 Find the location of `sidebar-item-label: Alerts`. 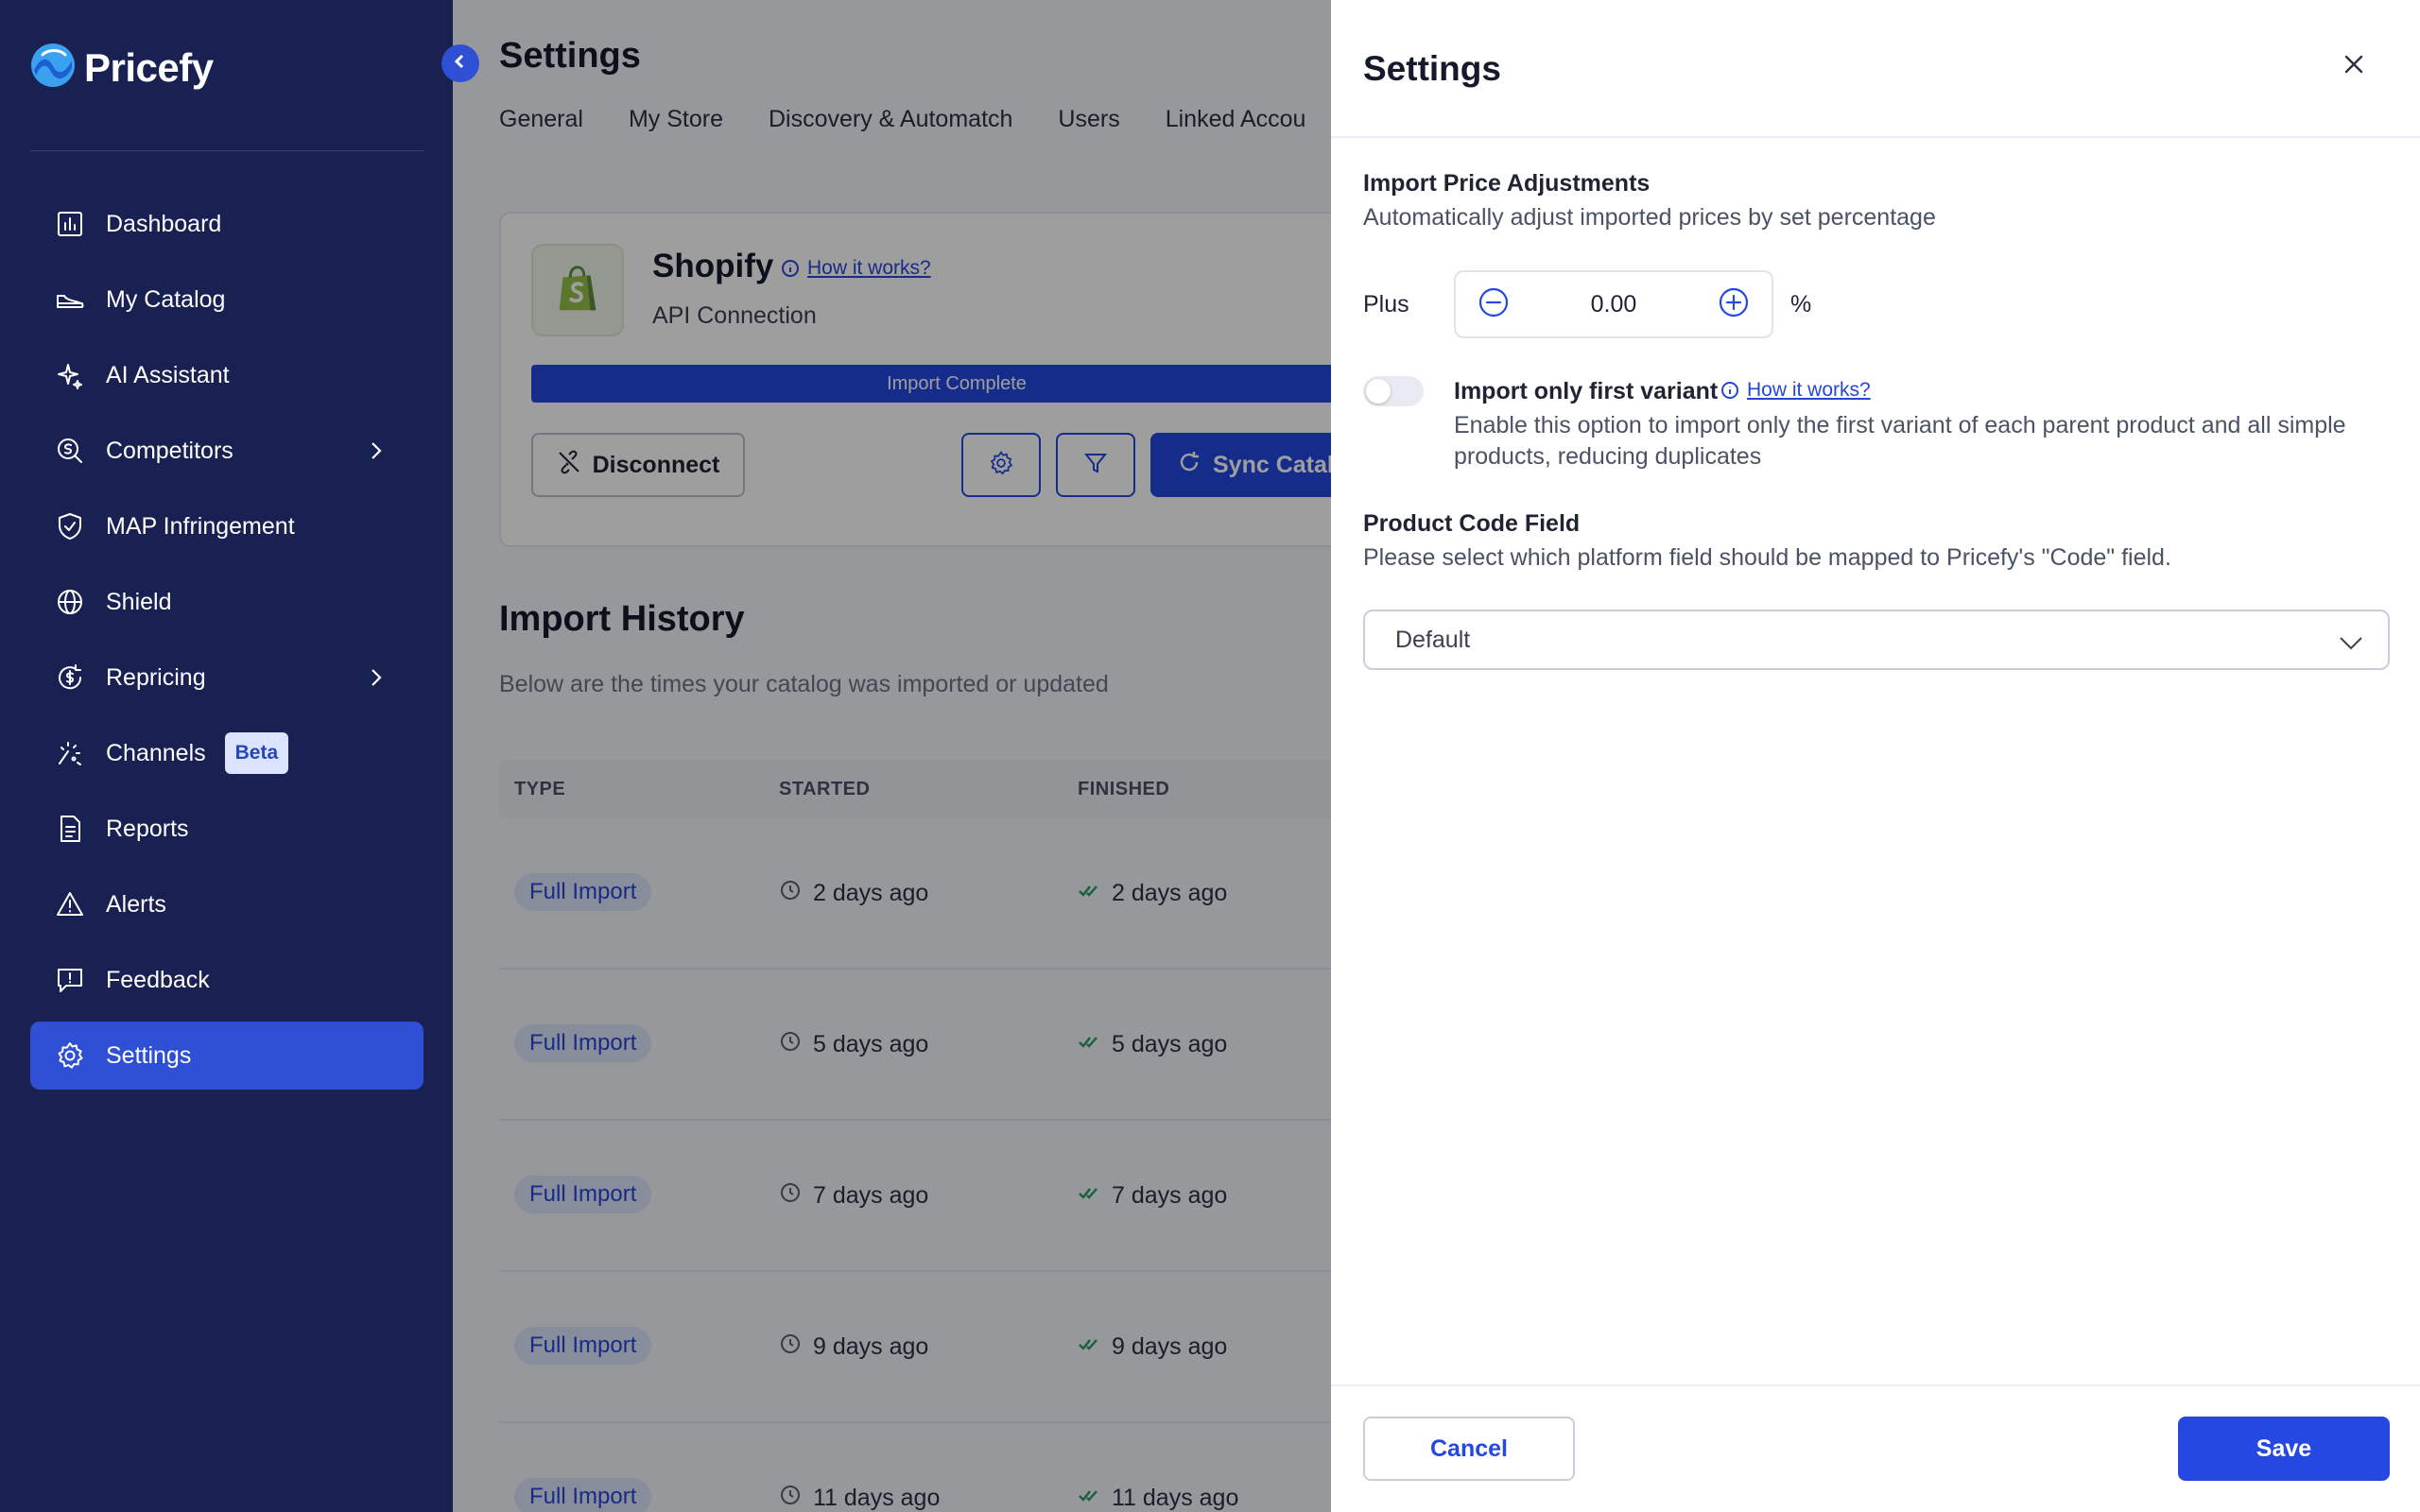

sidebar-item-label: Alerts is located at coordinates (136, 904).